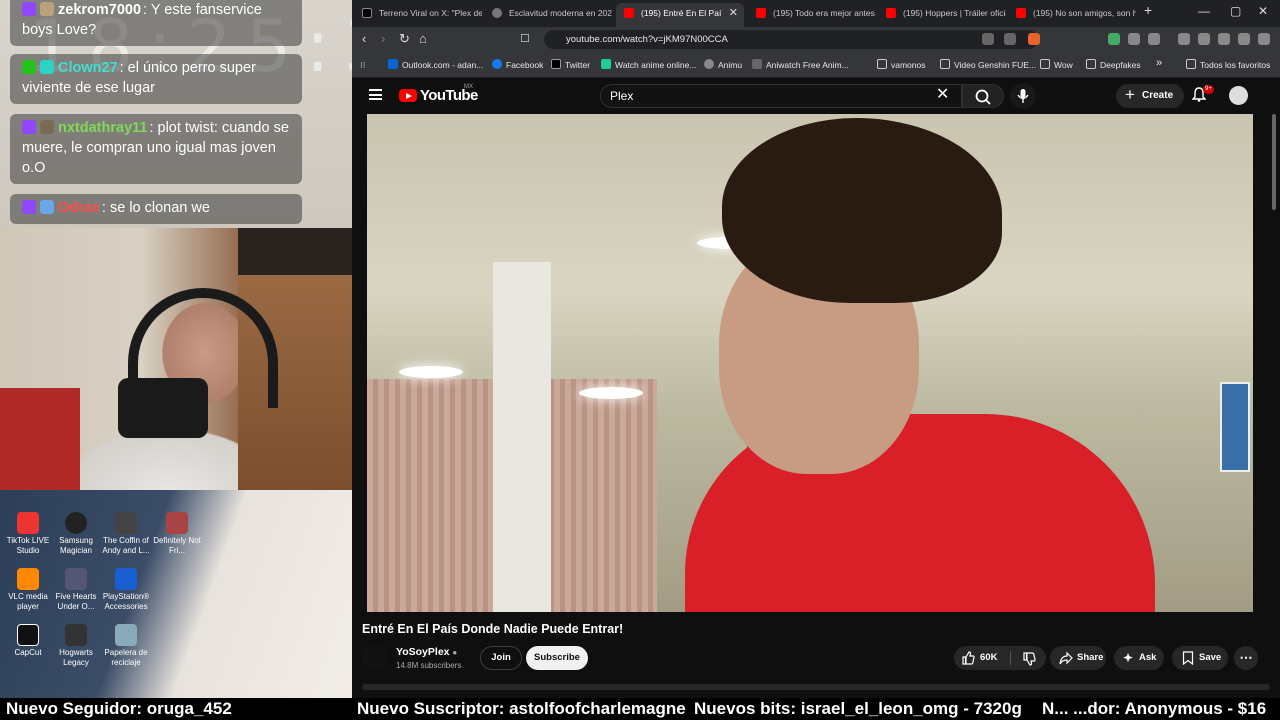 The image size is (1280, 720). Describe the element at coordinates (126, 646) in the screenshot. I see `desktop-icon-recycle-bin: Papelera de reciclaje` at that location.